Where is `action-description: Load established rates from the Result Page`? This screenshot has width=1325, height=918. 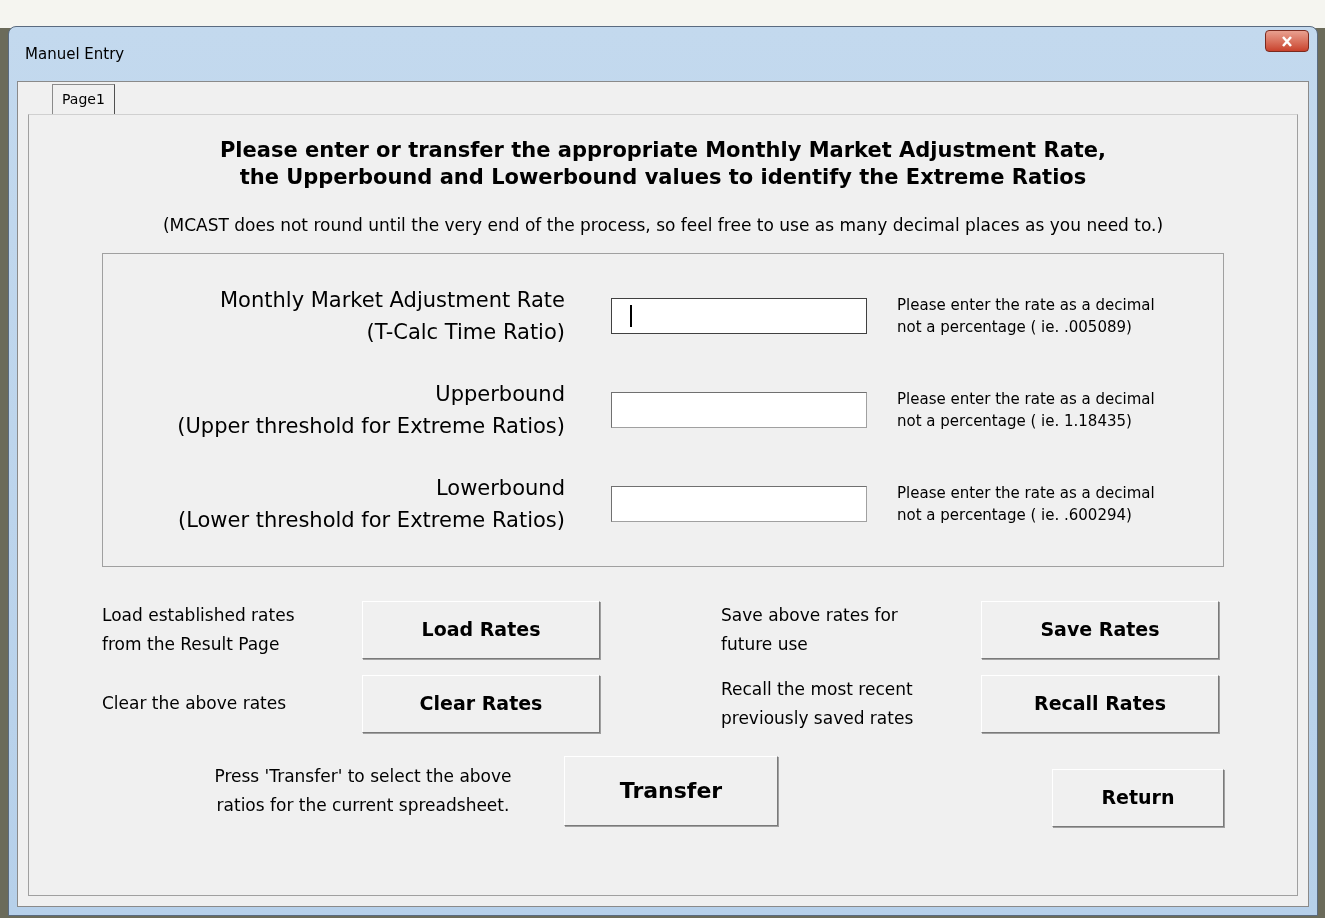 action-description: Load established rates from the Result Page is located at coordinates (199, 629).